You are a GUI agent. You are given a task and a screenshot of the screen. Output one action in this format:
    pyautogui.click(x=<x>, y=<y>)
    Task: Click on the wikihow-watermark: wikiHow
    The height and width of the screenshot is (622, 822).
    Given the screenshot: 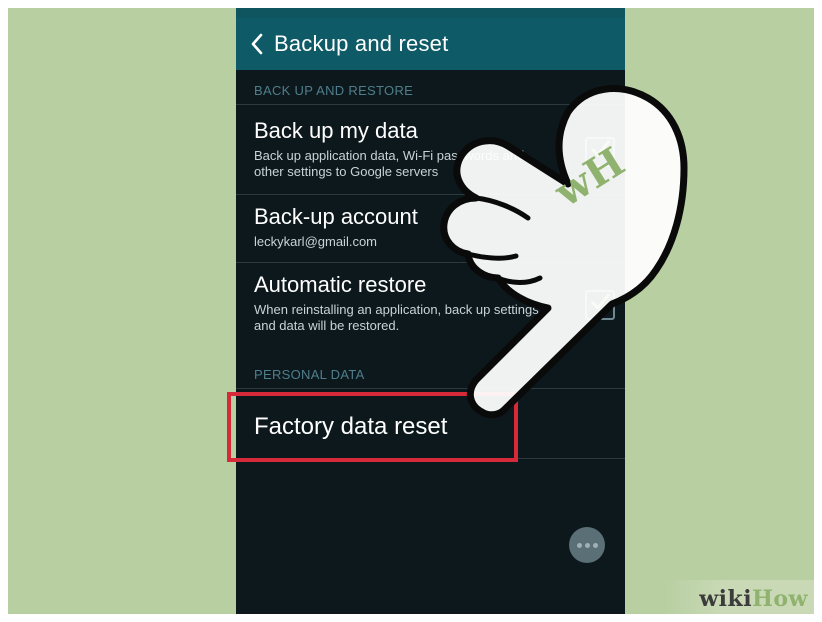 What is the action you would take?
    pyautogui.click(x=753, y=599)
    